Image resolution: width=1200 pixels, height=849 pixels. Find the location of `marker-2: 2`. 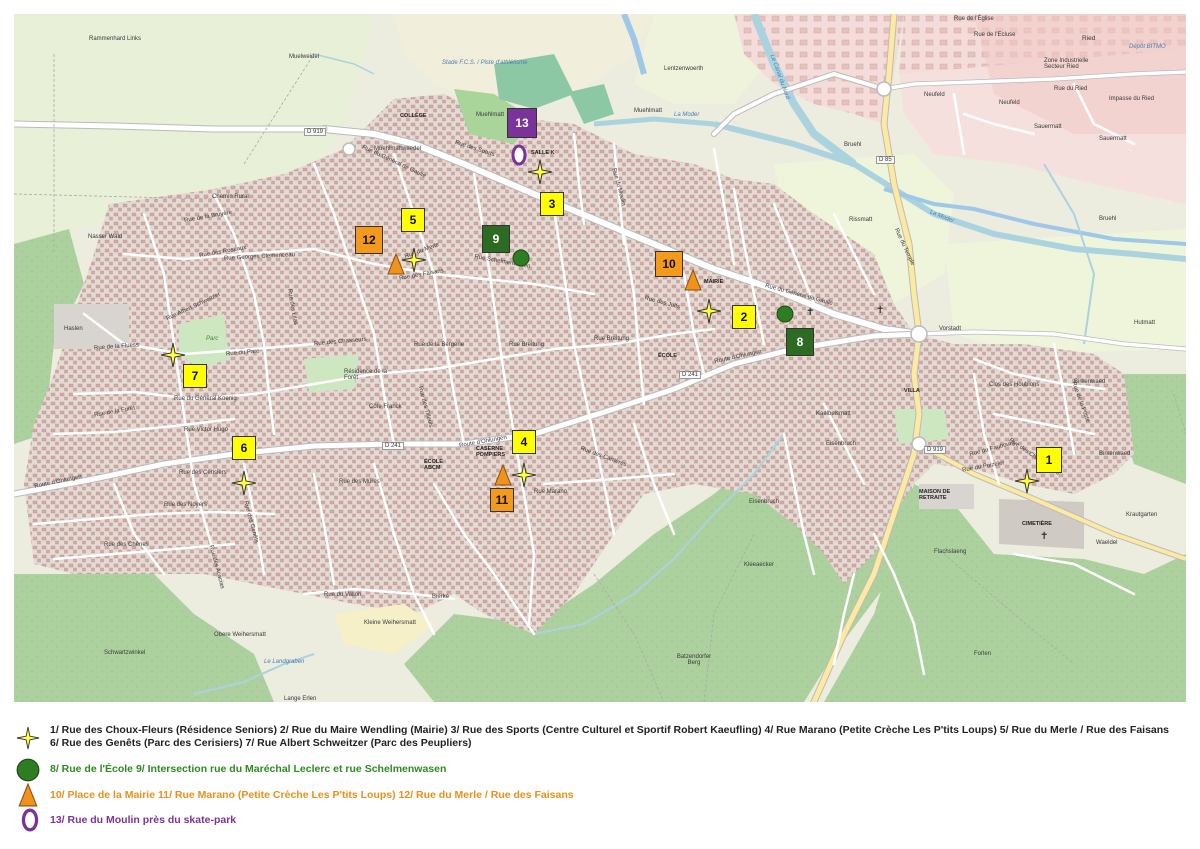

marker-2: 2 is located at coordinates (744, 317).